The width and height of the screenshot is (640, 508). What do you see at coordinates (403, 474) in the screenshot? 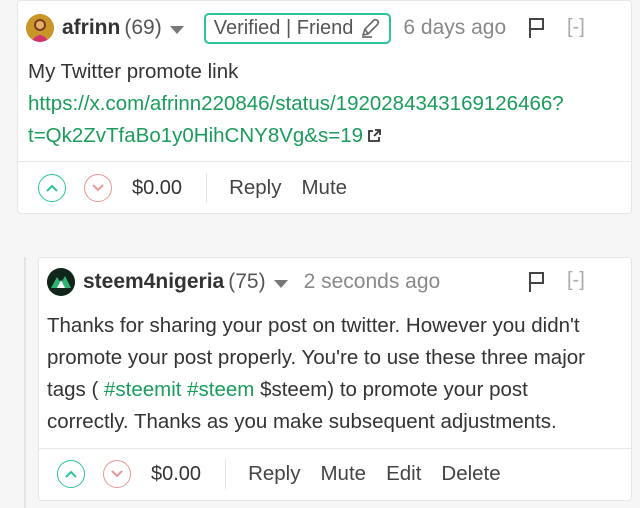
I see `edit-button: Edit` at bounding box center [403, 474].